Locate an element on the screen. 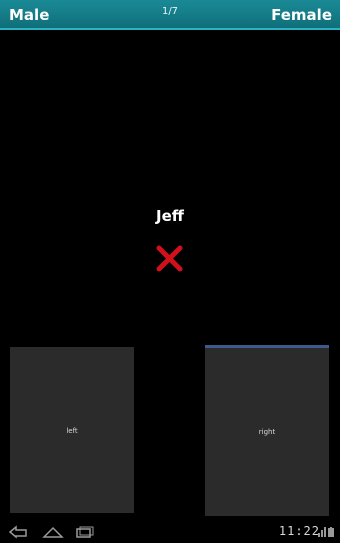 This screenshot has height=543, width=340. system-nav-bar: 11:22 is located at coordinates (170, 532).